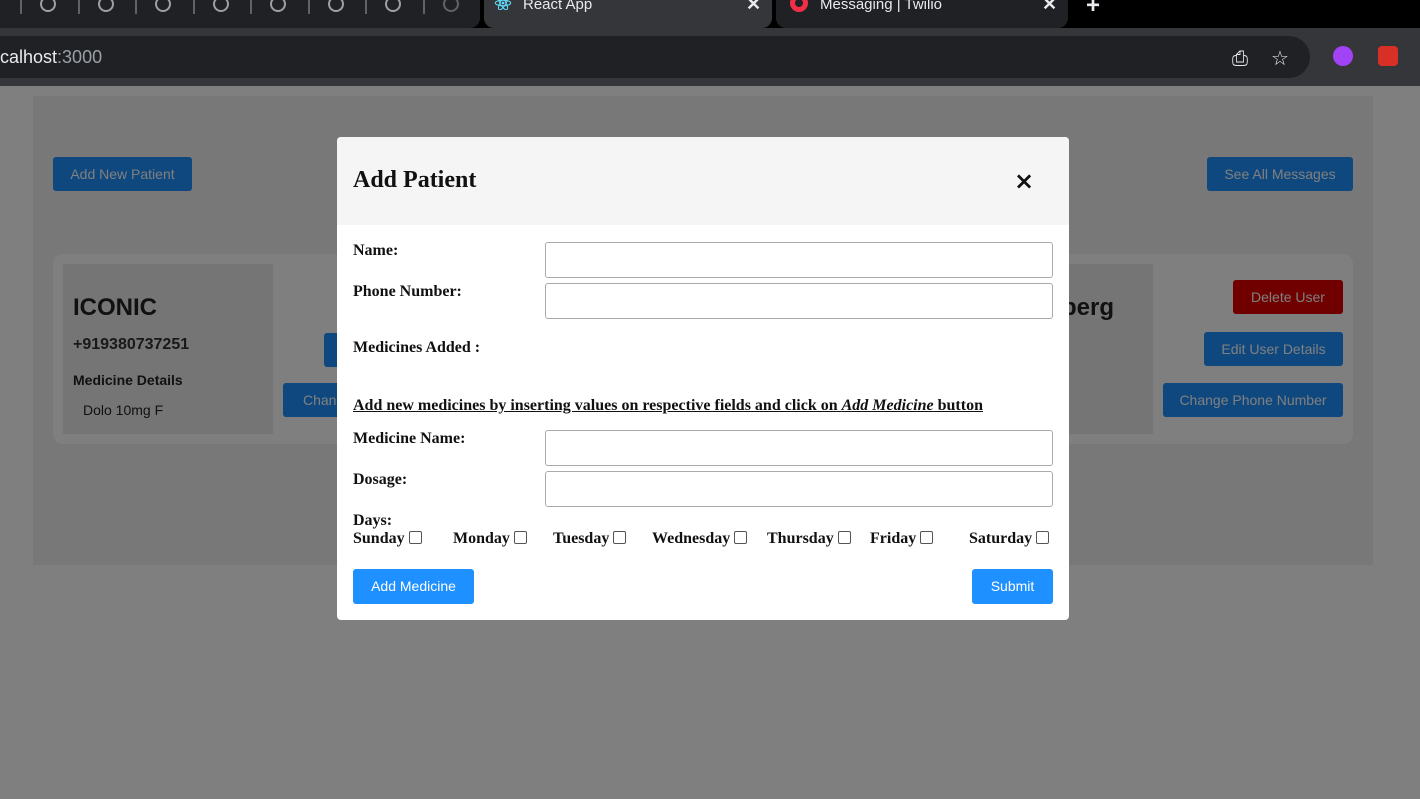  Describe the element at coordinates (1009, 539) in the screenshot. I see `day-saturday: Saturday` at that location.